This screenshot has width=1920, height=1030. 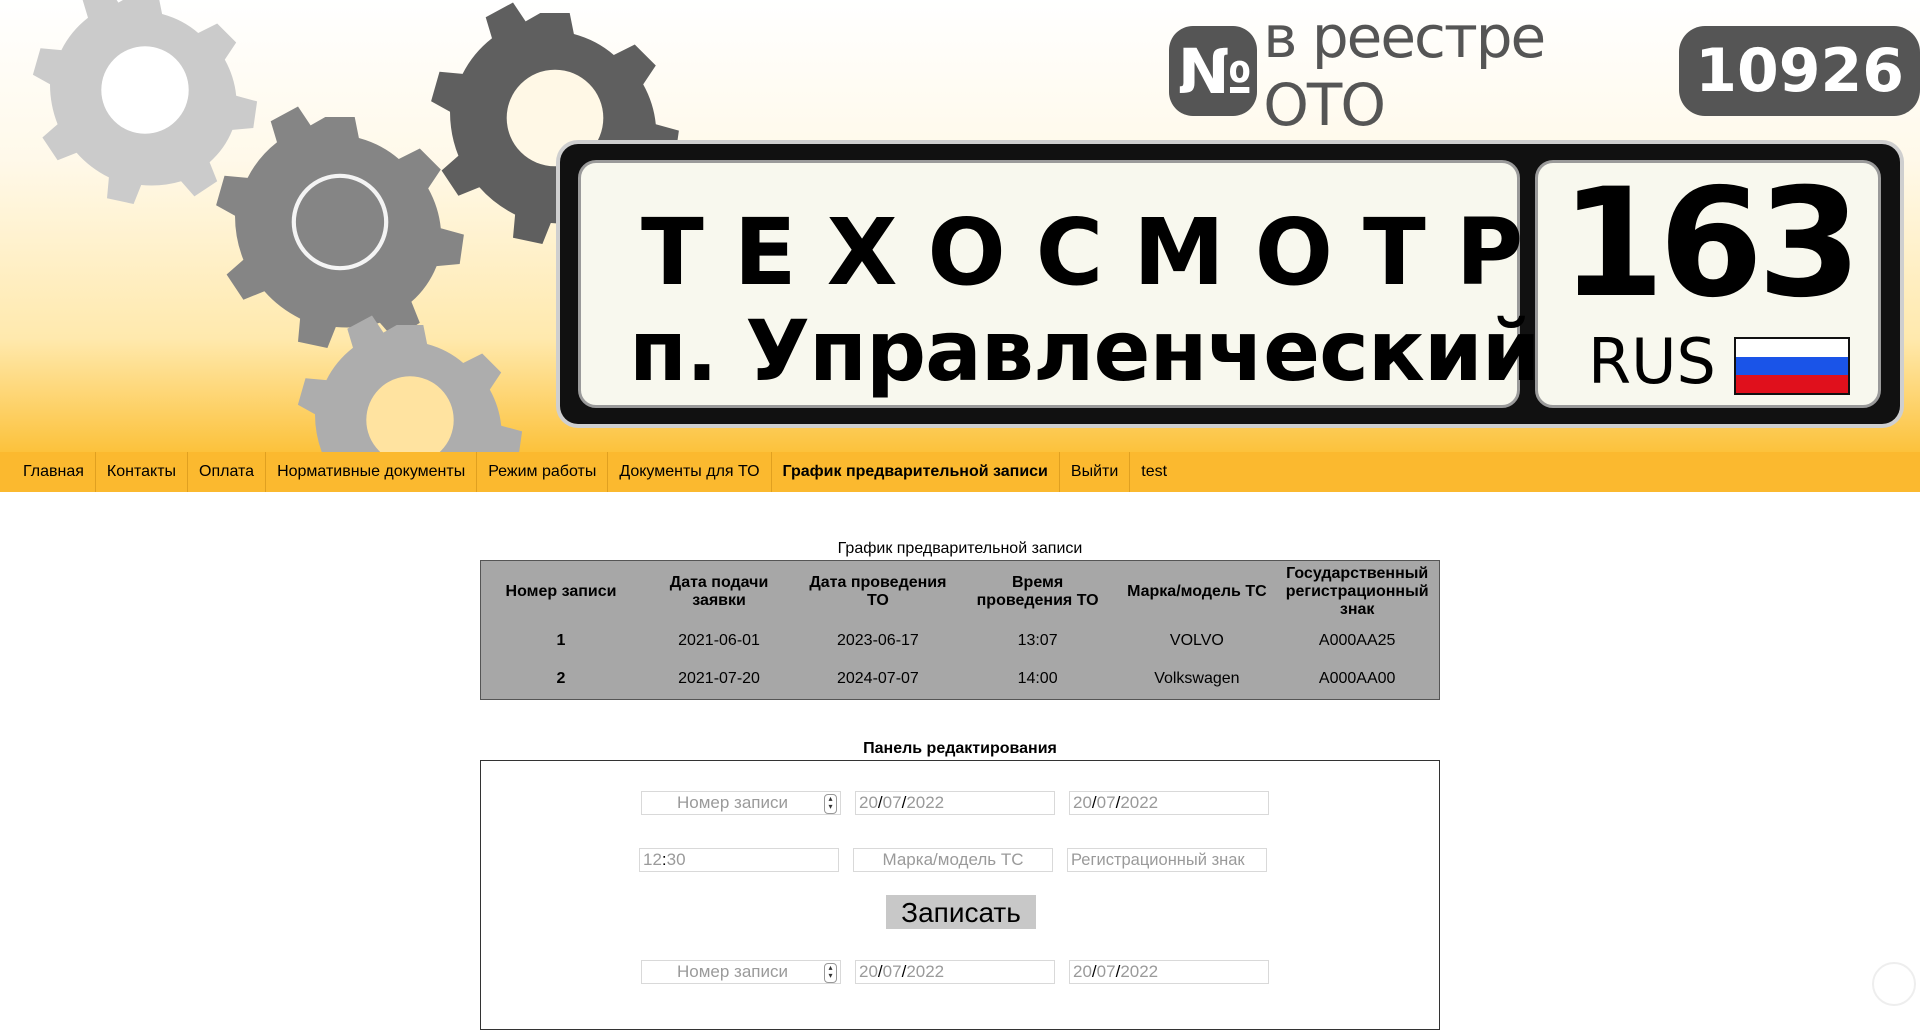 I want to click on plate-main-panel: ТЕХОСМОТР п. Управленческий, so click(x=1066, y=284).